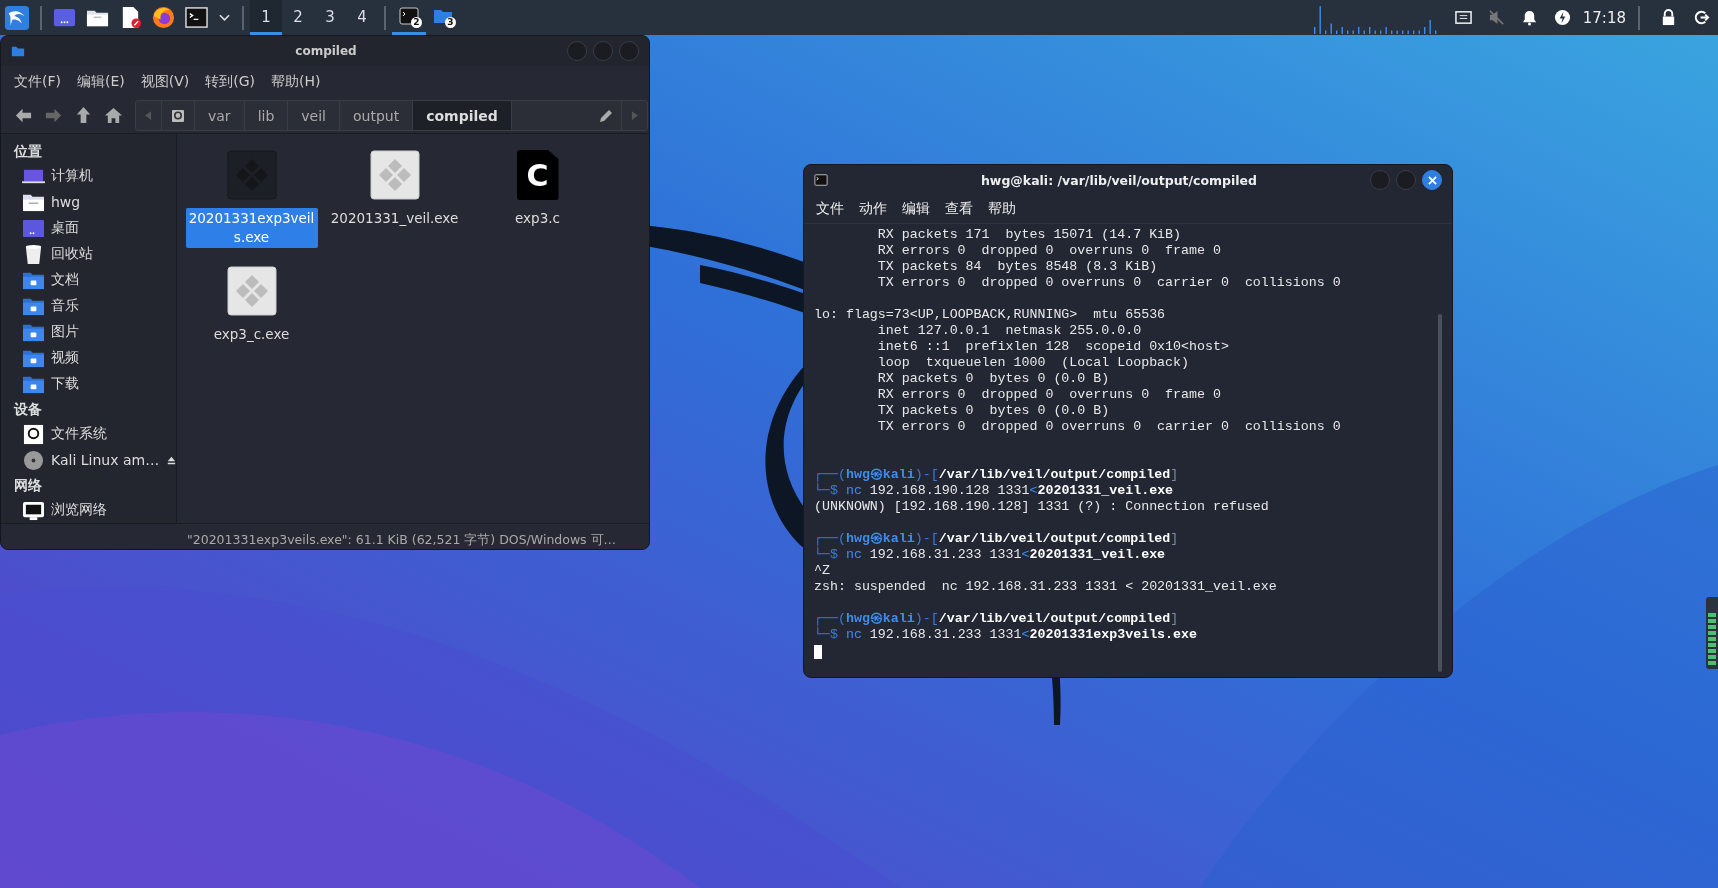  What do you see at coordinates (101, 82) in the screenshot?
I see `menu-item: 编辑(E)` at bounding box center [101, 82].